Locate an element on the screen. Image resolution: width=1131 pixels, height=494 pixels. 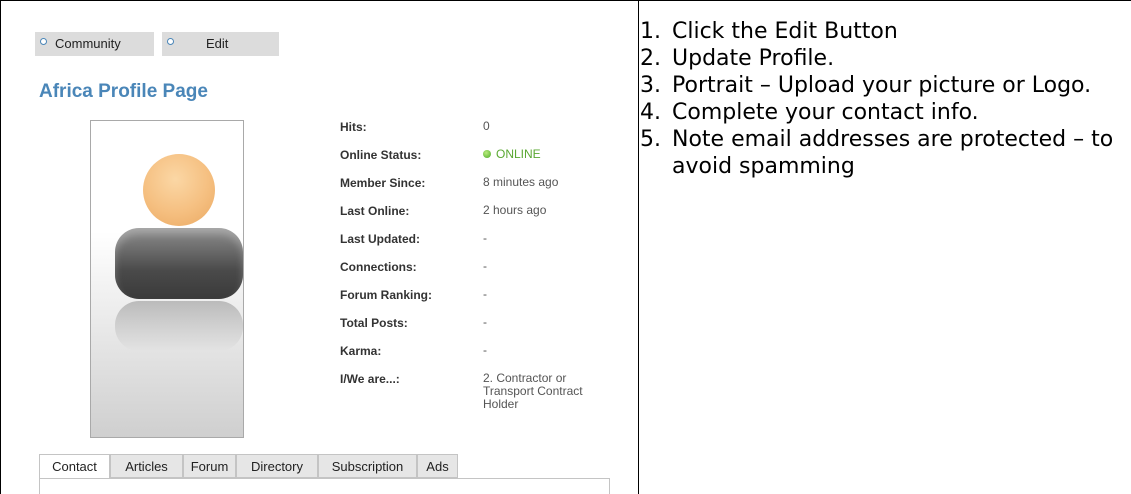
stat-label: I/We are...: is located at coordinates (370, 379).